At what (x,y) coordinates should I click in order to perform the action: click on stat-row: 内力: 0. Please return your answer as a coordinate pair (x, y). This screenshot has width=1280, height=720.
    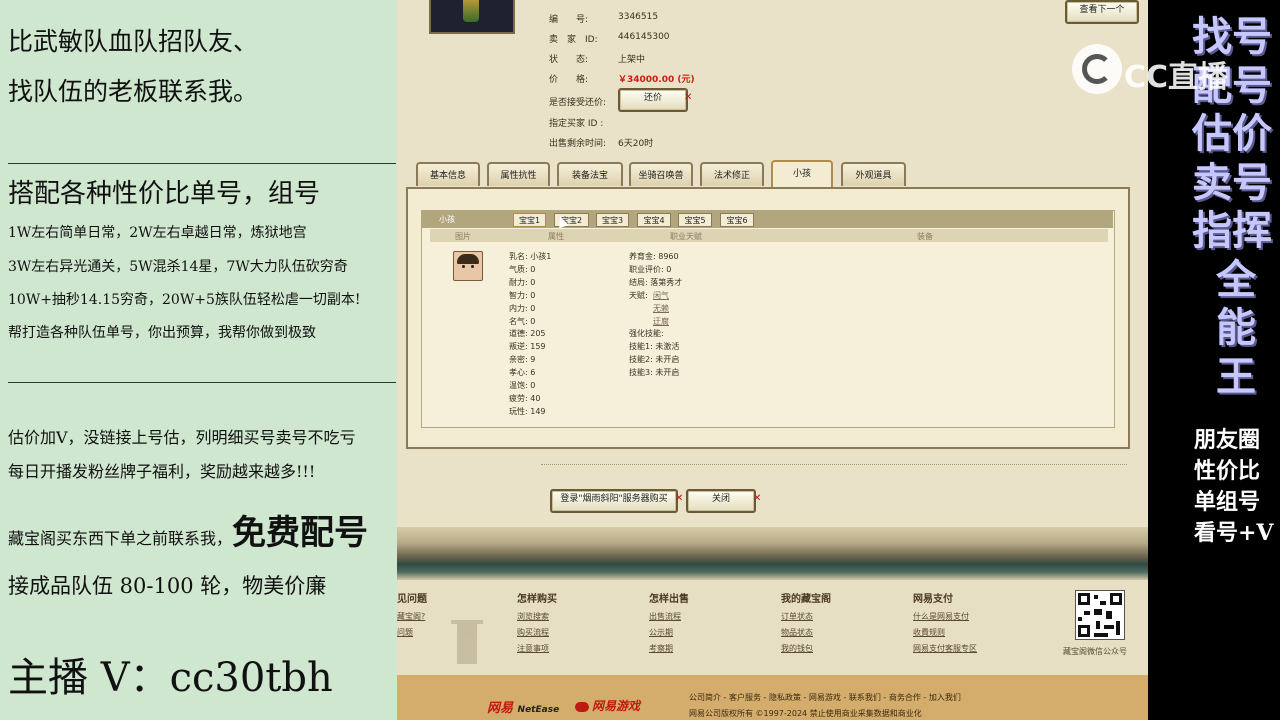
    Looking at the image, I should click on (522, 308).